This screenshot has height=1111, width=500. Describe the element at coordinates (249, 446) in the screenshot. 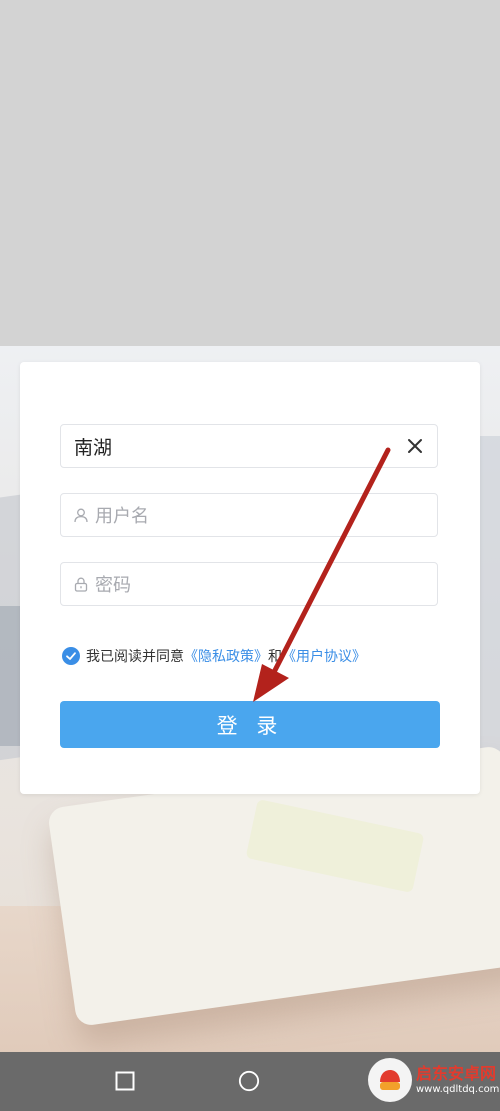

I see `school-field: 南湖` at that location.